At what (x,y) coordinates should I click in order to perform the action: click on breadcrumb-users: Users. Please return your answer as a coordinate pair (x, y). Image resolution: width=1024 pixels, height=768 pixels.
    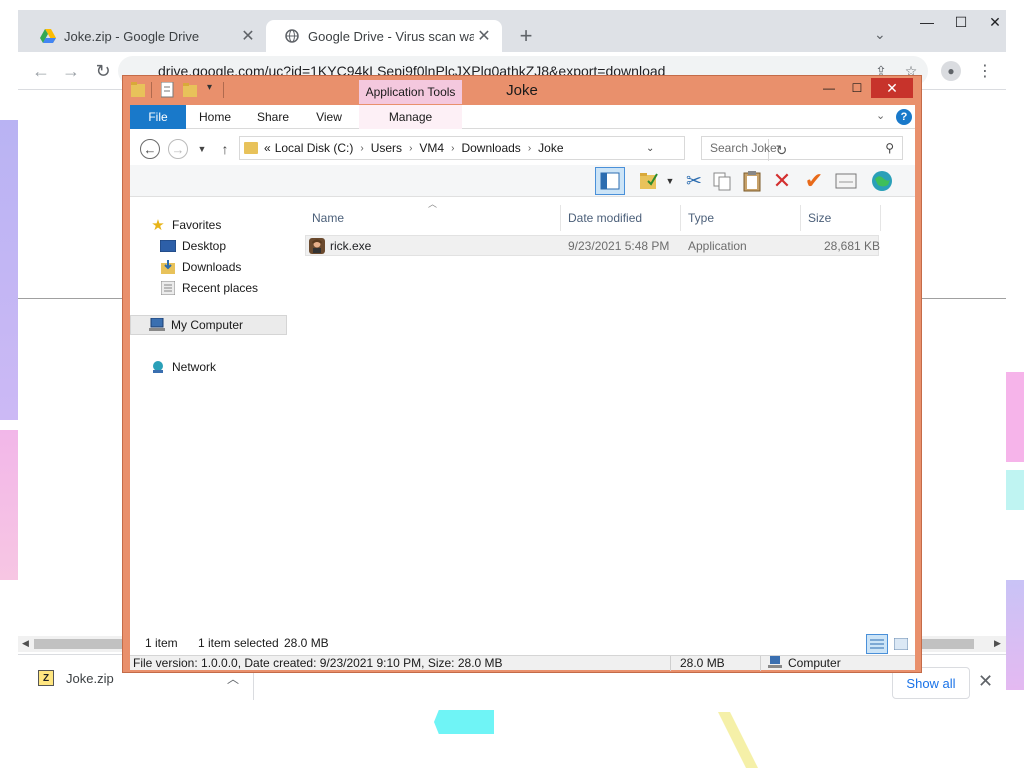
    Looking at the image, I should click on (386, 148).